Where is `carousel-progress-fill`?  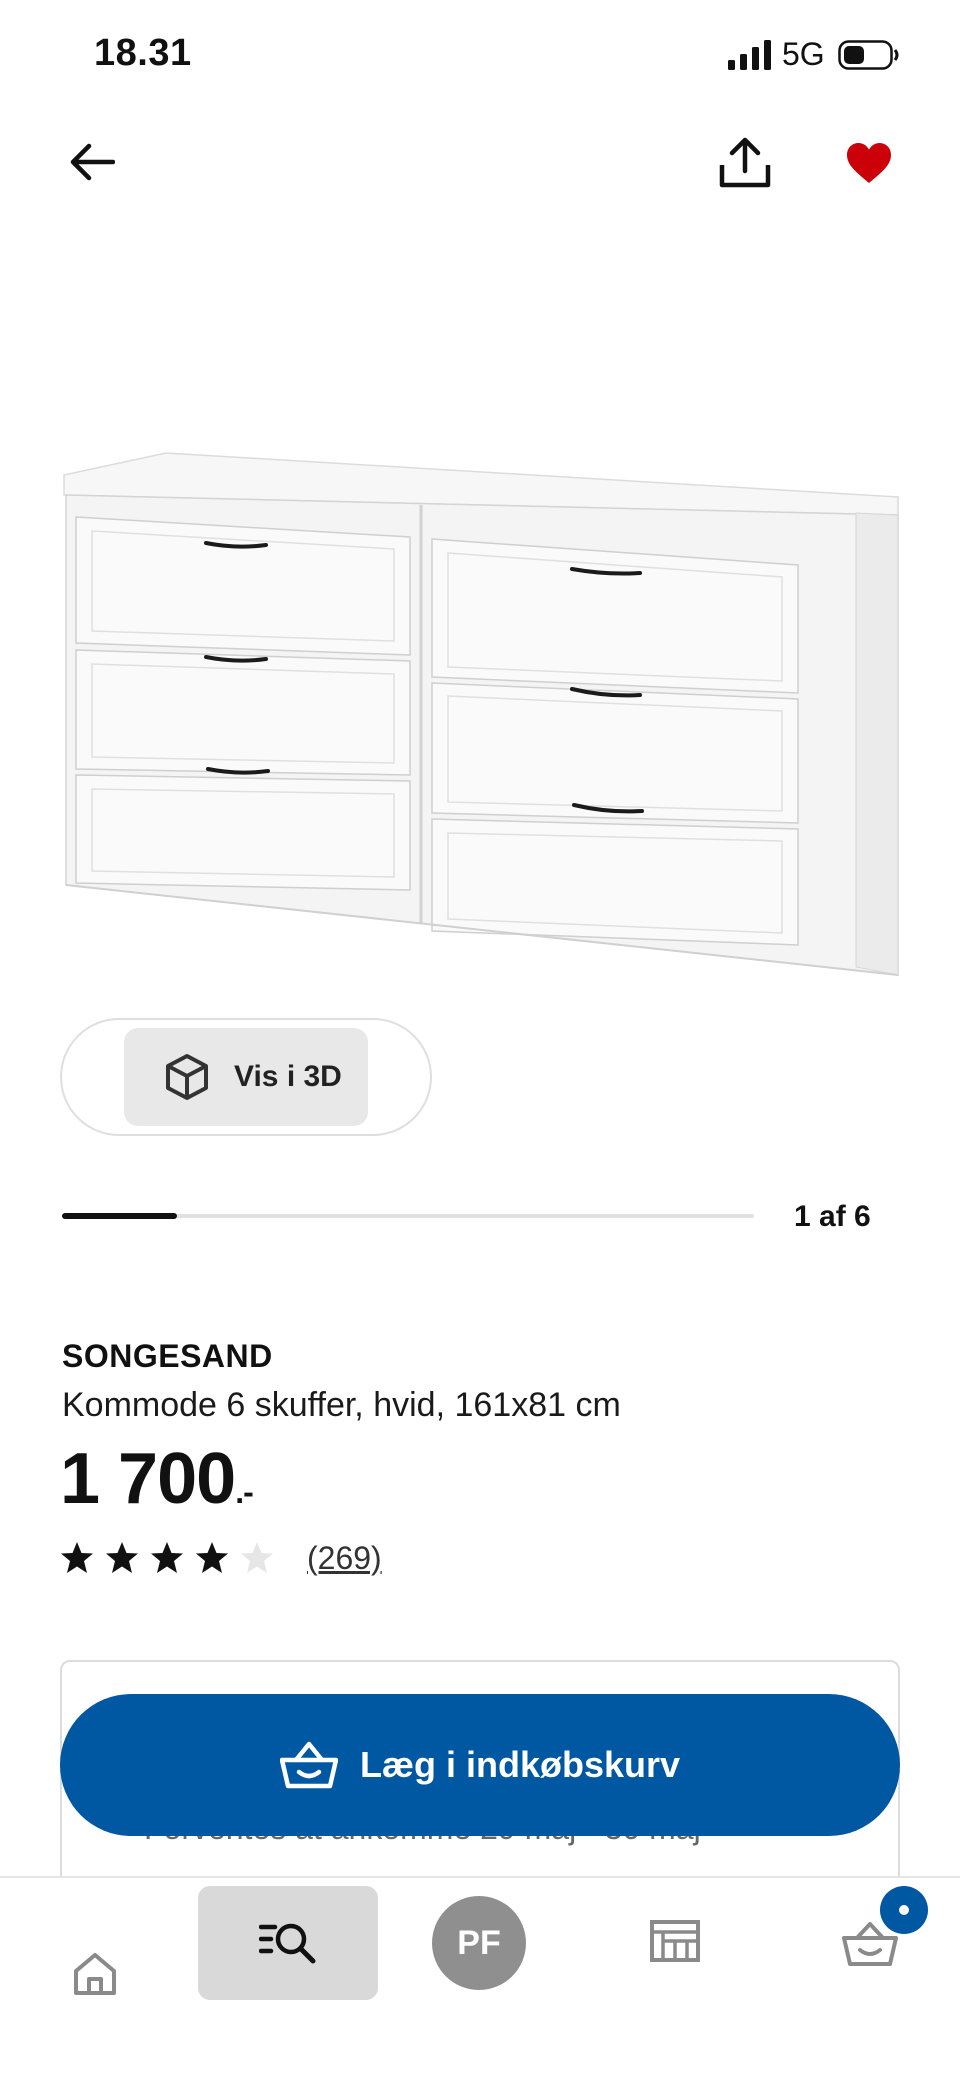
carousel-progress-fill is located at coordinates (120, 1216).